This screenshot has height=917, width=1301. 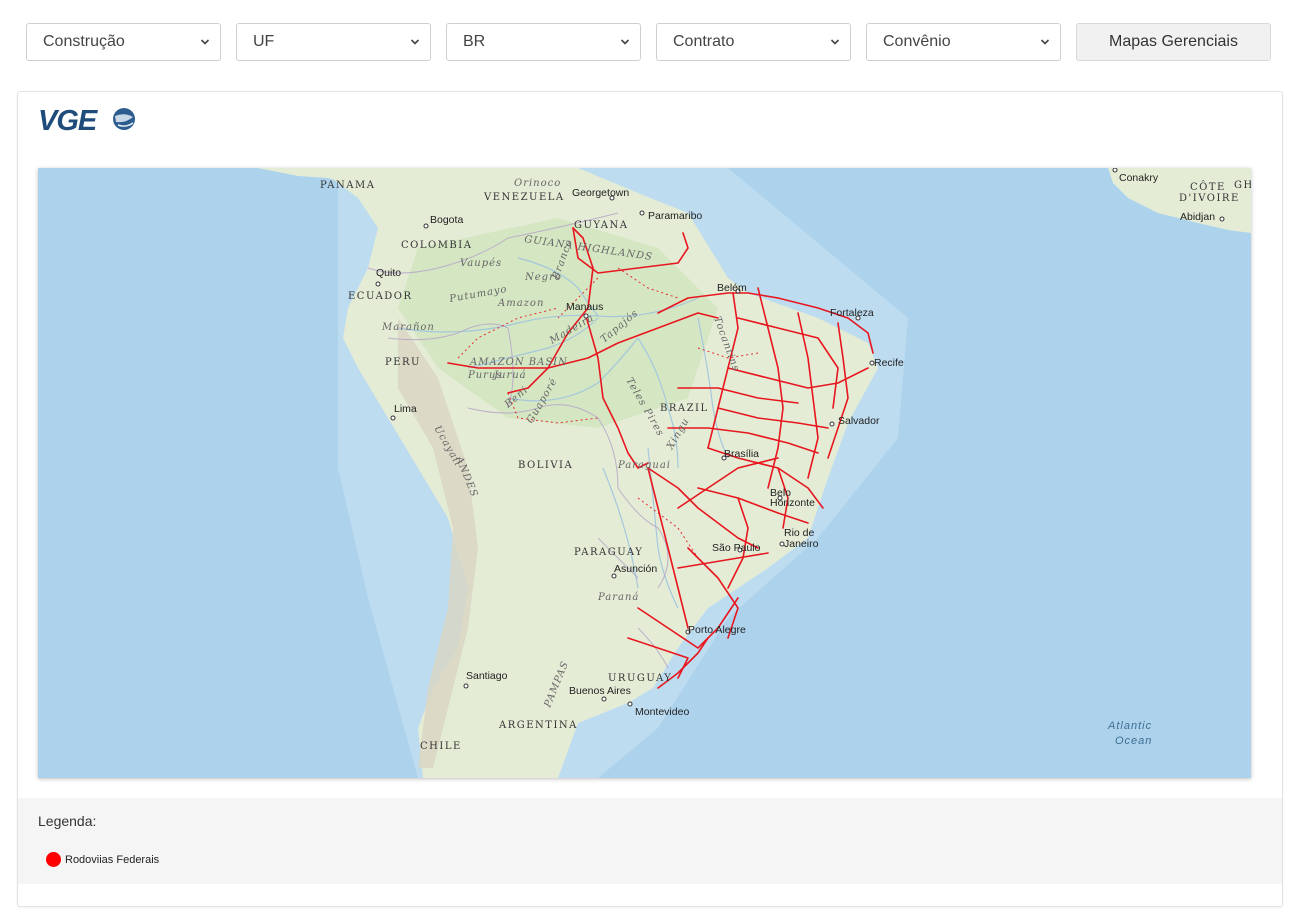 What do you see at coordinates (889, 363) in the screenshot?
I see `svg-text: Recife` at bounding box center [889, 363].